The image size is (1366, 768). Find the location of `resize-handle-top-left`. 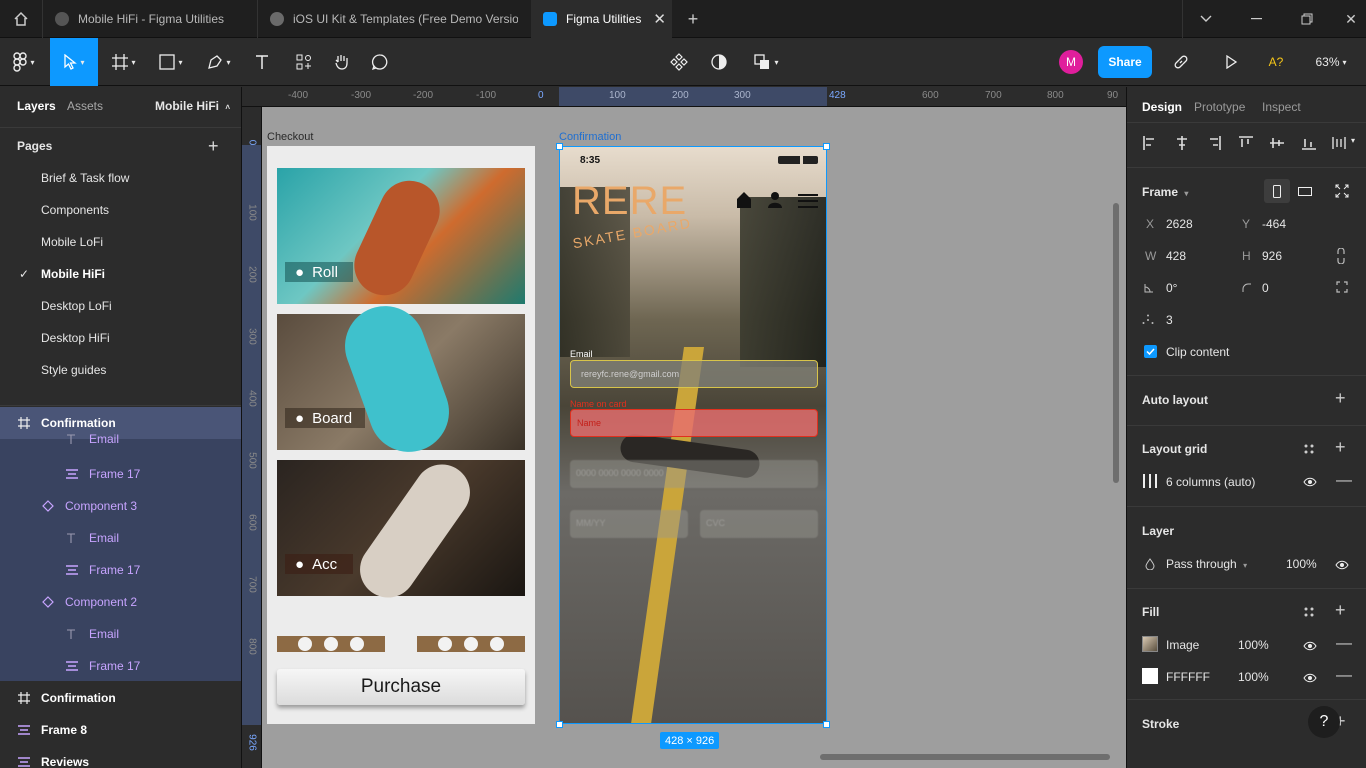

resize-handle-top-left is located at coordinates (559, 146).